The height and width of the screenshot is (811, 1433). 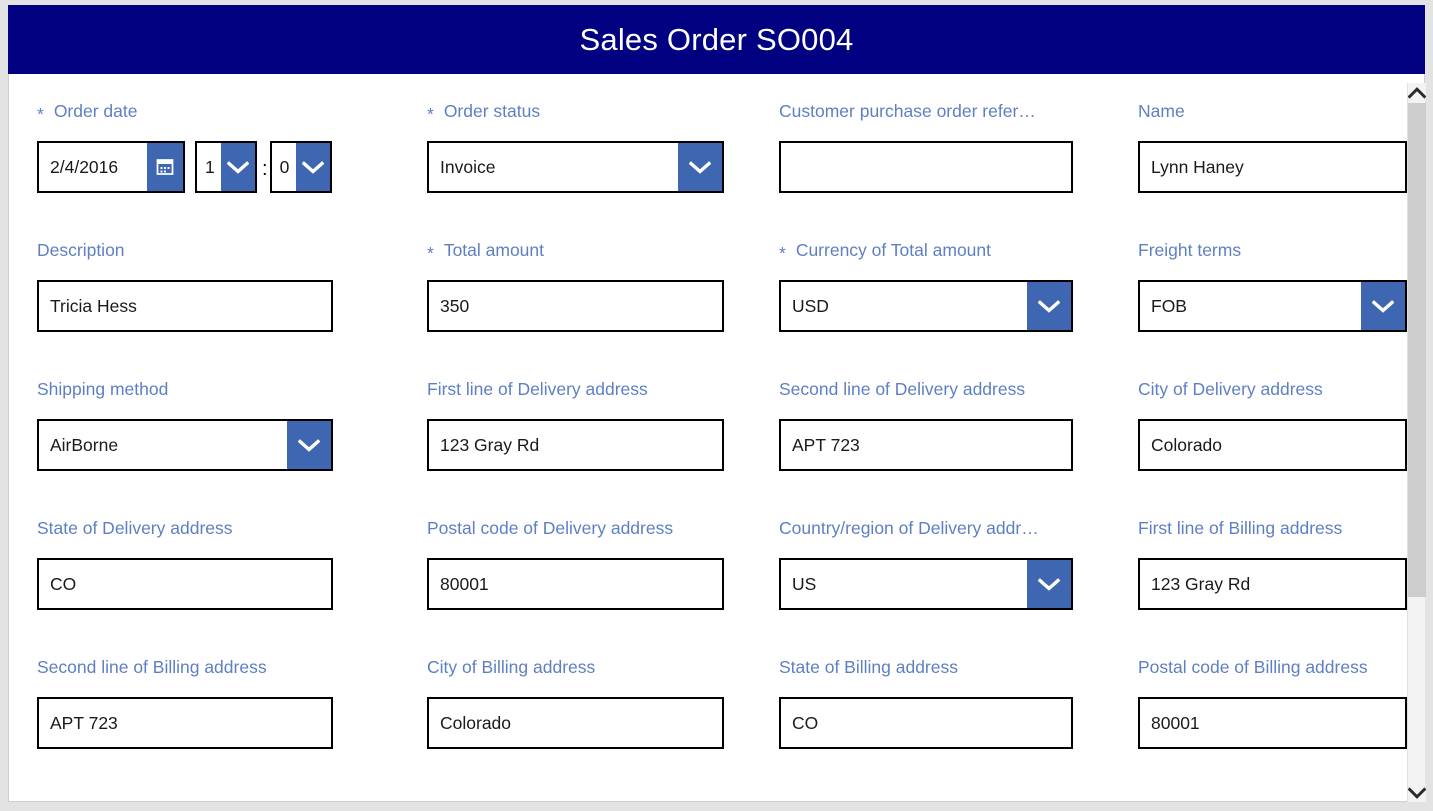 What do you see at coordinates (1197, 166) in the screenshot?
I see `input-value: Lynn Haney` at bounding box center [1197, 166].